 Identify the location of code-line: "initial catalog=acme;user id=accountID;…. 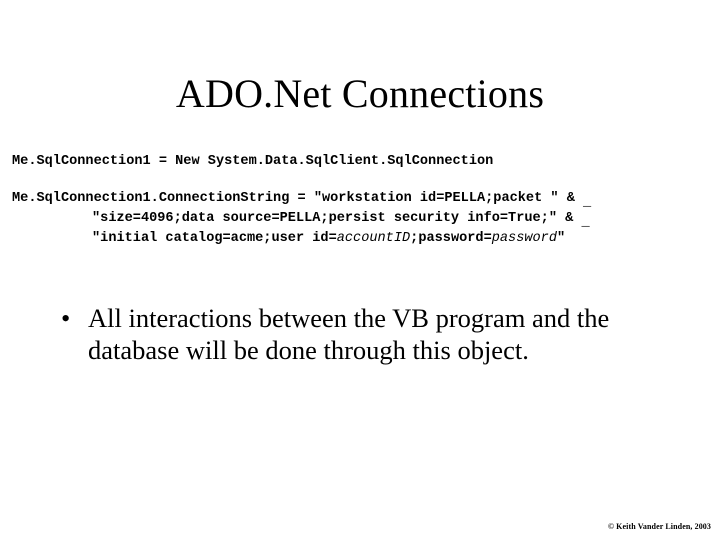
(366, 239).